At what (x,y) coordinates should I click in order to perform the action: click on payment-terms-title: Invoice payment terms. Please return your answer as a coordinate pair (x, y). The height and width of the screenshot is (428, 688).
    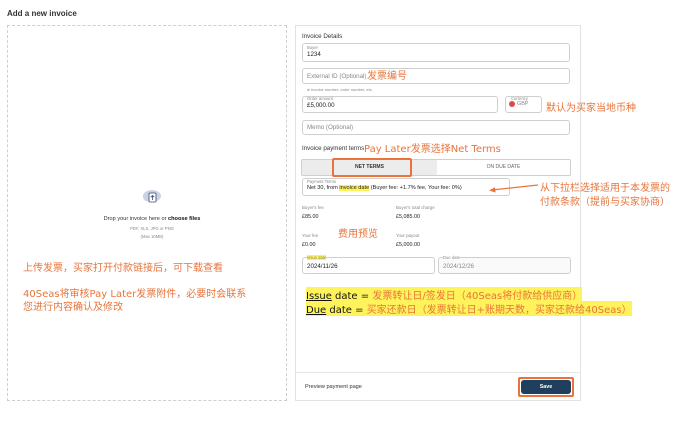
    Looking at the image, I should click on (333, 148).